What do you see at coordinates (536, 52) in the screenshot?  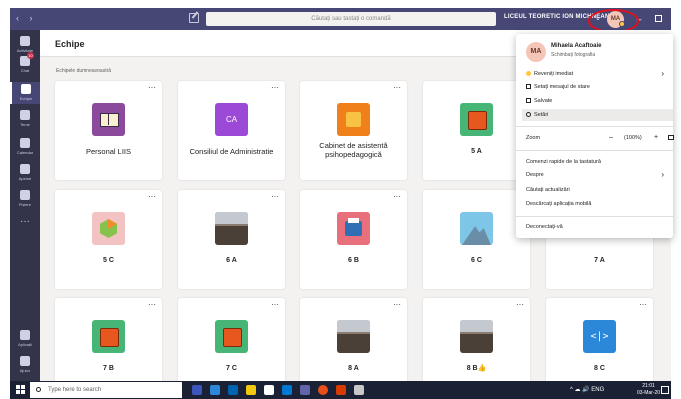 I see `avatar: MA` at bounding box center [536, 52].